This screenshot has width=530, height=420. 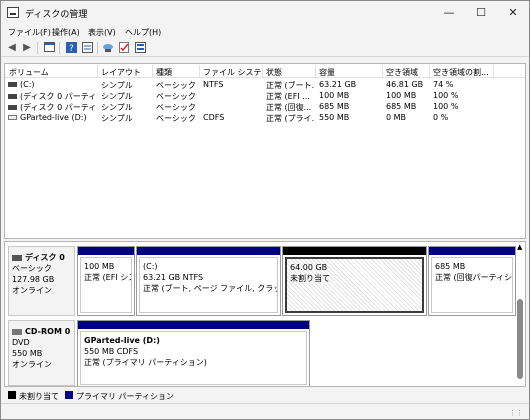 What do you see at coordinates (124, 48) in the screenshot?
I see `check-icon` at bounding box center [124, 48].